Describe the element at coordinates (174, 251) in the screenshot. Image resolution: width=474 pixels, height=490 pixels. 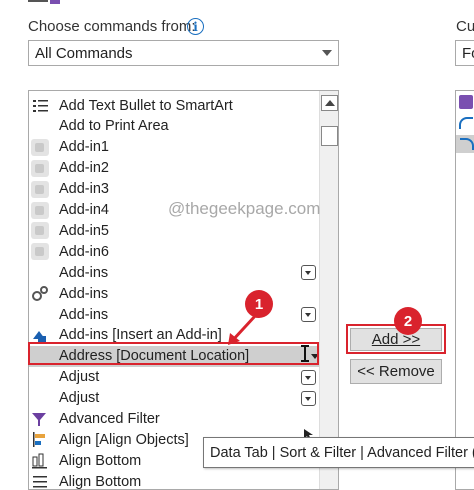
I see `command-list-item: Add-in6` at that location.